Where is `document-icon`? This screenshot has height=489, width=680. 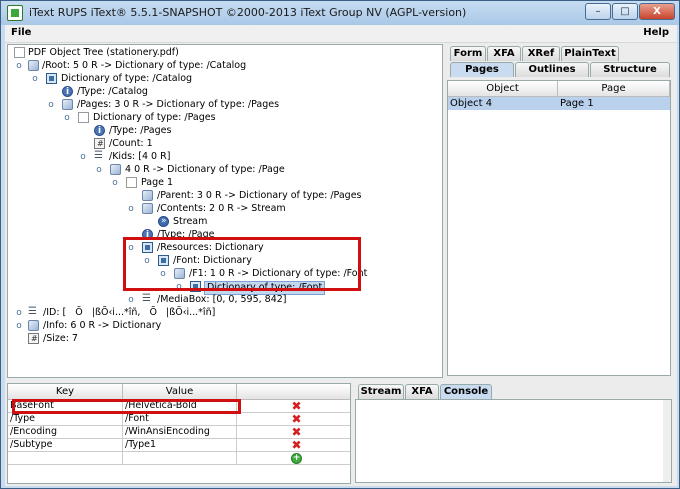
document-icon is located at coordinates (19, 52).